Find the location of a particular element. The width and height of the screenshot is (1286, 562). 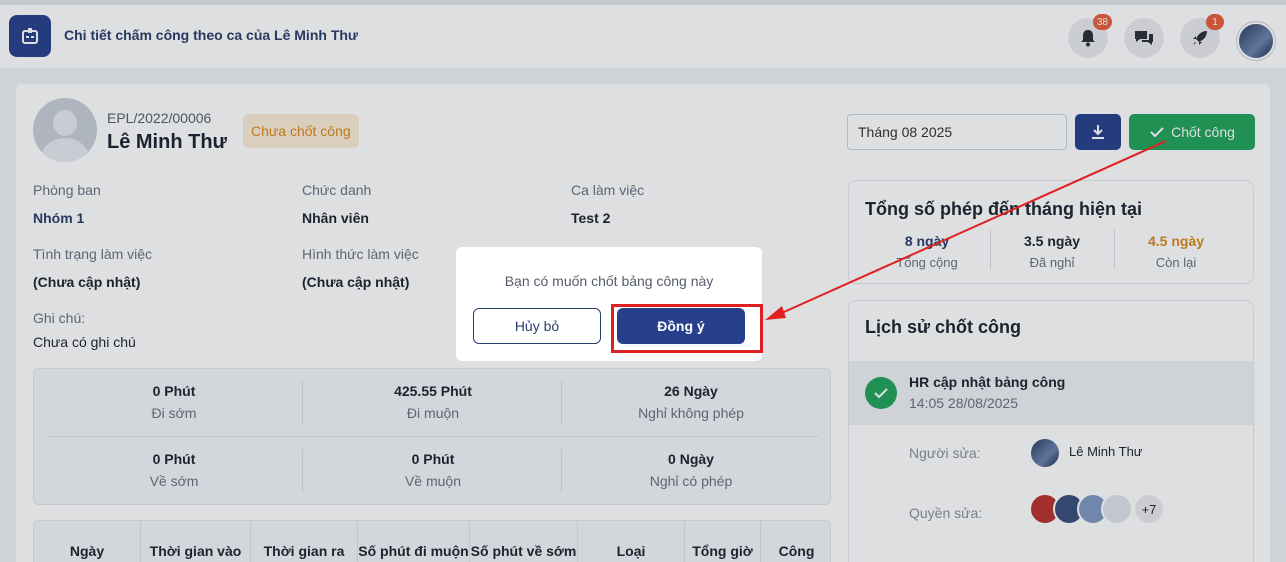

cancel-button: Hủy bỏ is located at coordinates (537, 326).